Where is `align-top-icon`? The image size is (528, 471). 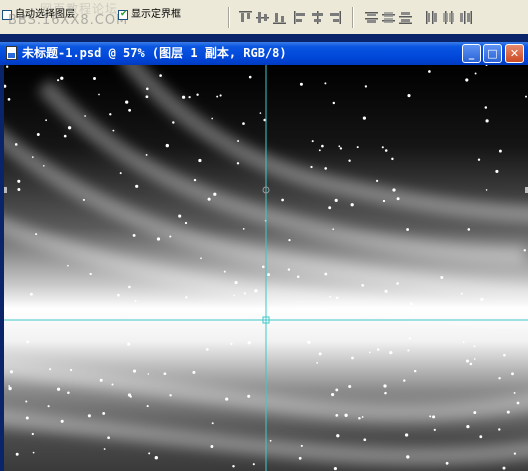 align-top-icon is located at coordinates (245, 17).